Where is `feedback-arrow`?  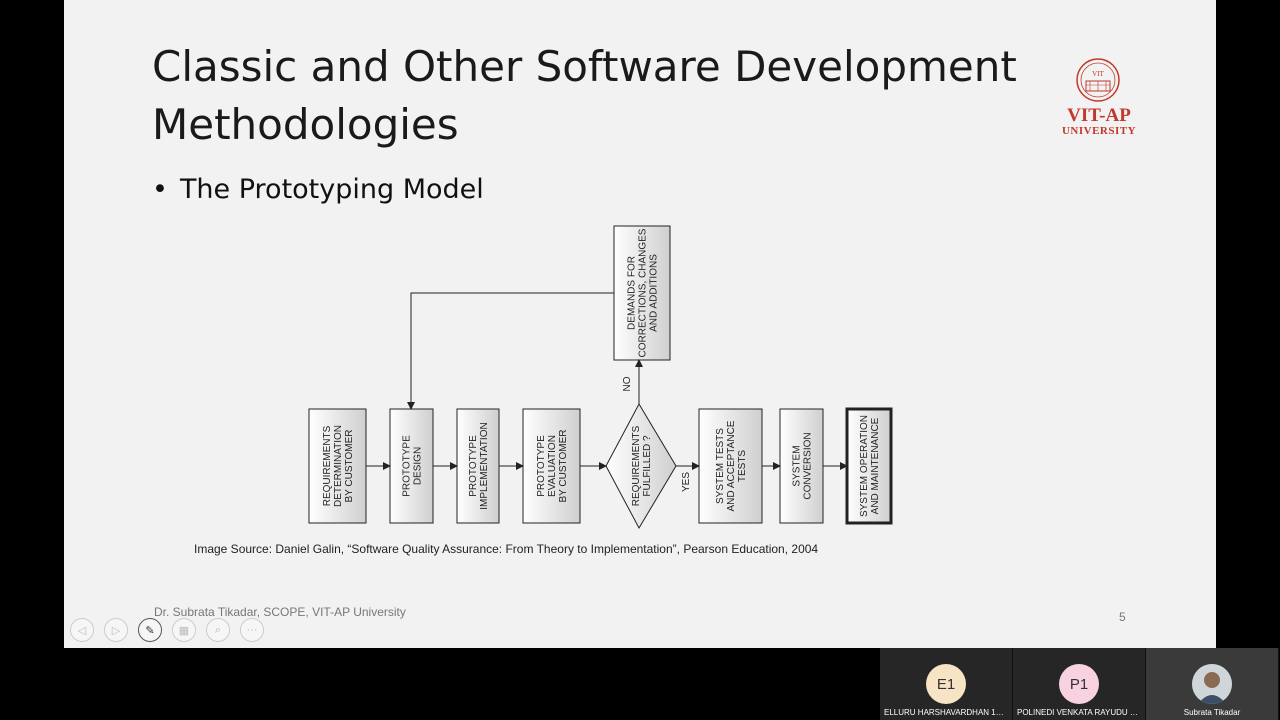 feedback-arrow is located at coordinates (510, 351).